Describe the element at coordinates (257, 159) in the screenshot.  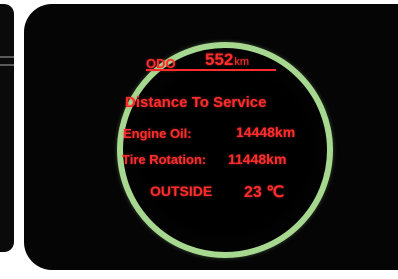
I see `tire-rotation-value: 11448km` at that location.